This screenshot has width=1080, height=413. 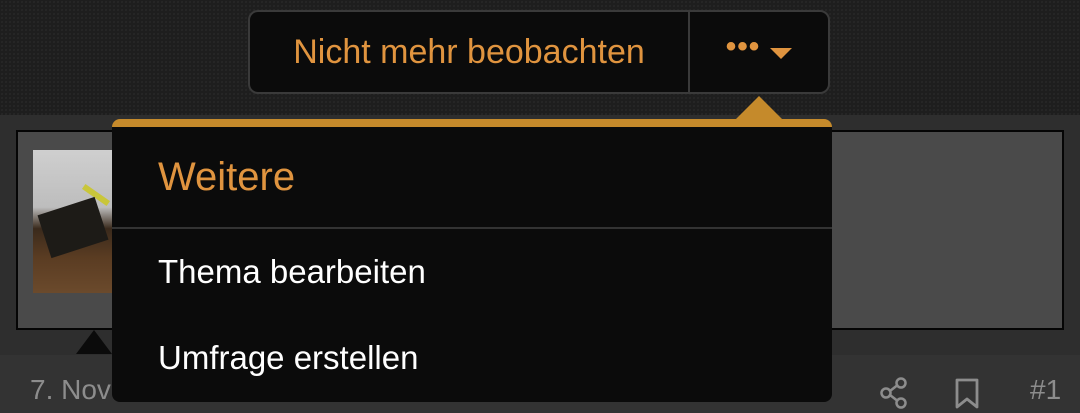 I want to click on share-icon, so click(x=894, y=393).